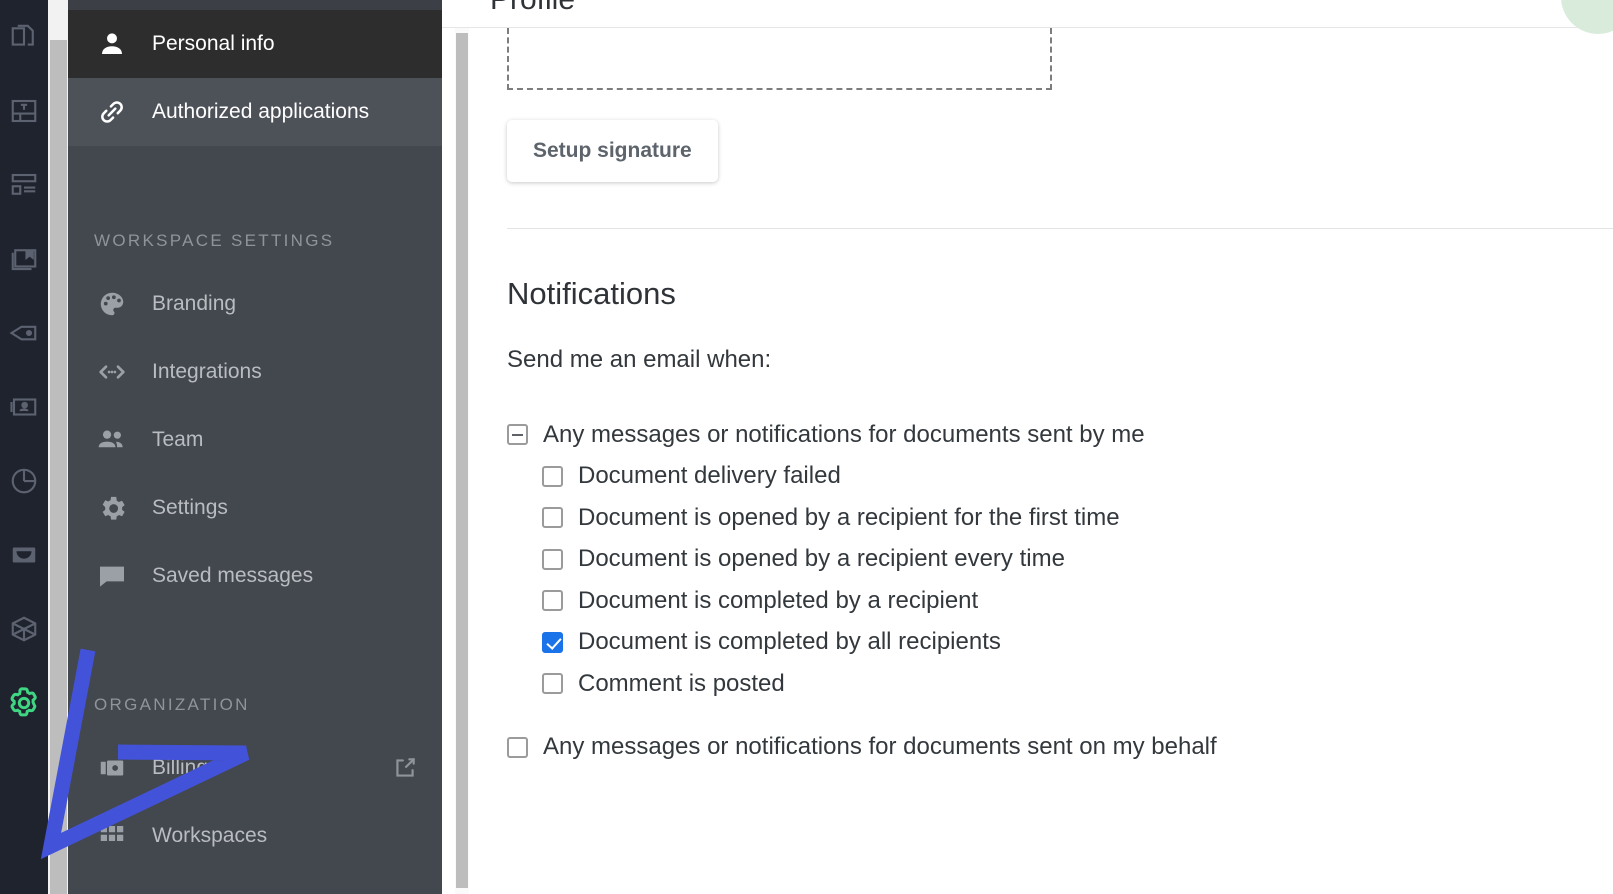 The image size is (1613, 894). I want to click on sidebar-item-saved-messages: Saved messages, so click(255, 576).